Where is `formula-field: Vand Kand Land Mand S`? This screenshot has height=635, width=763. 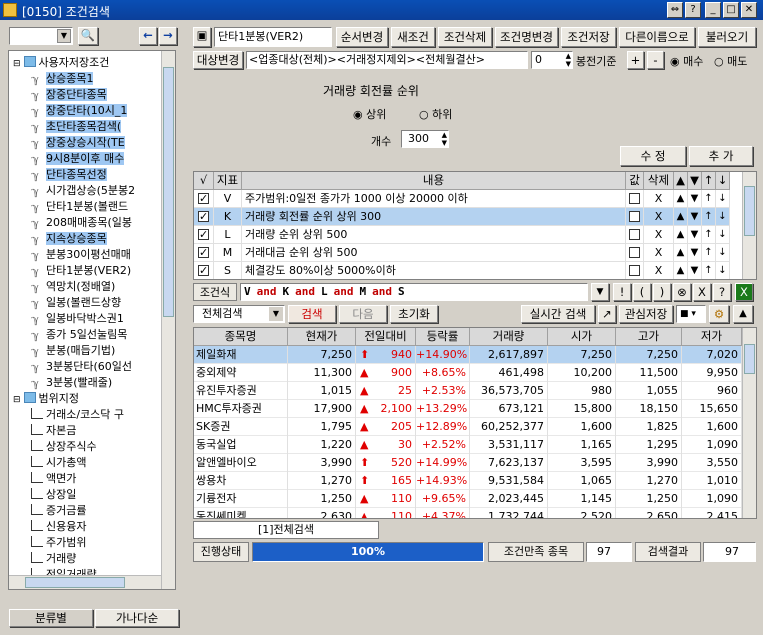 formula-field: Vand Kand Land Mand S is located at coordinates (414, 292).